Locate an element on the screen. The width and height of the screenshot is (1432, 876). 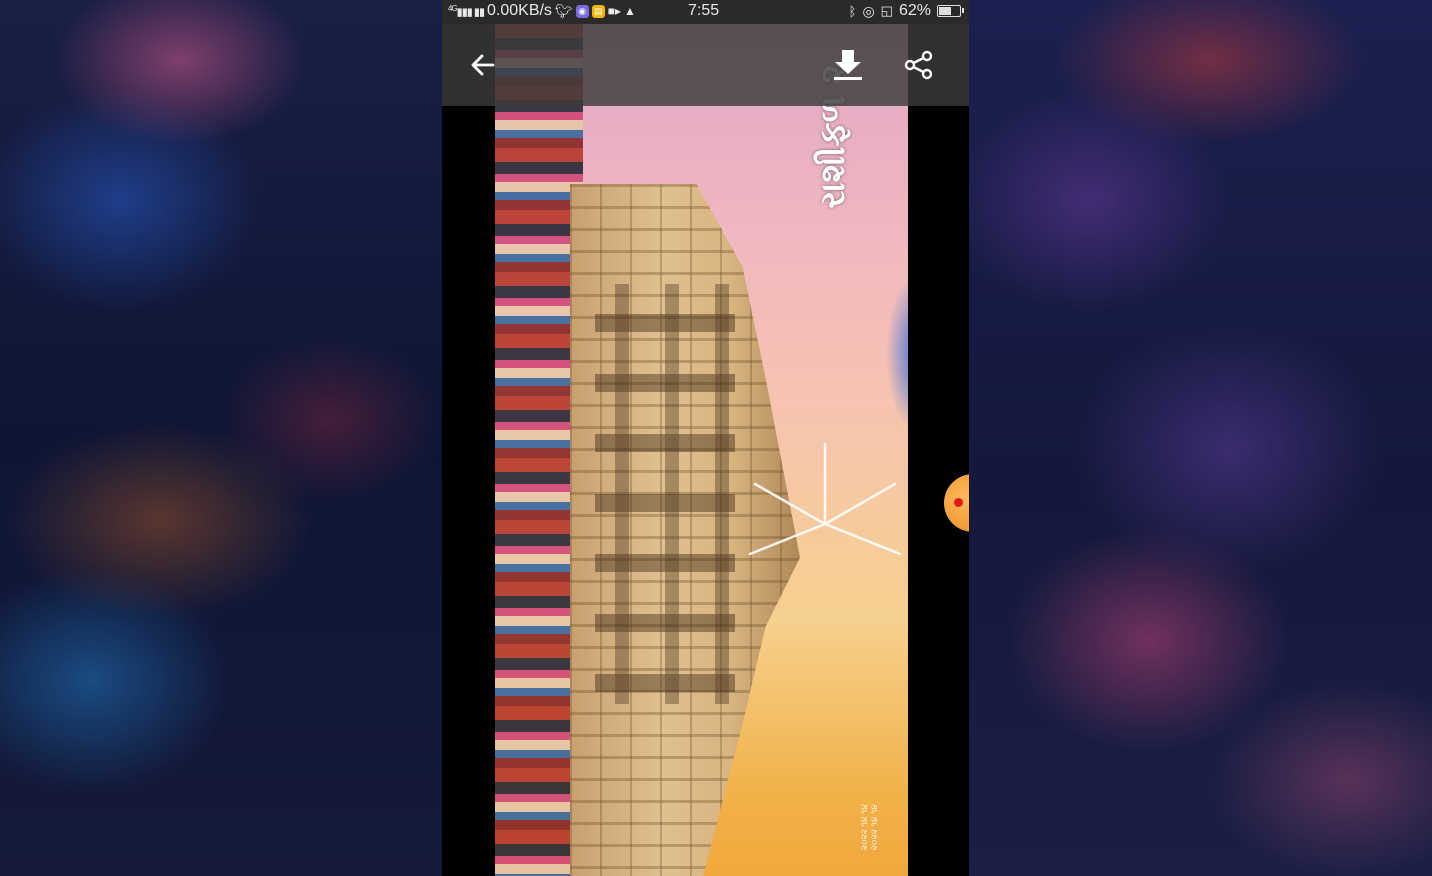
share-icon is located at coordinates (918, 65).